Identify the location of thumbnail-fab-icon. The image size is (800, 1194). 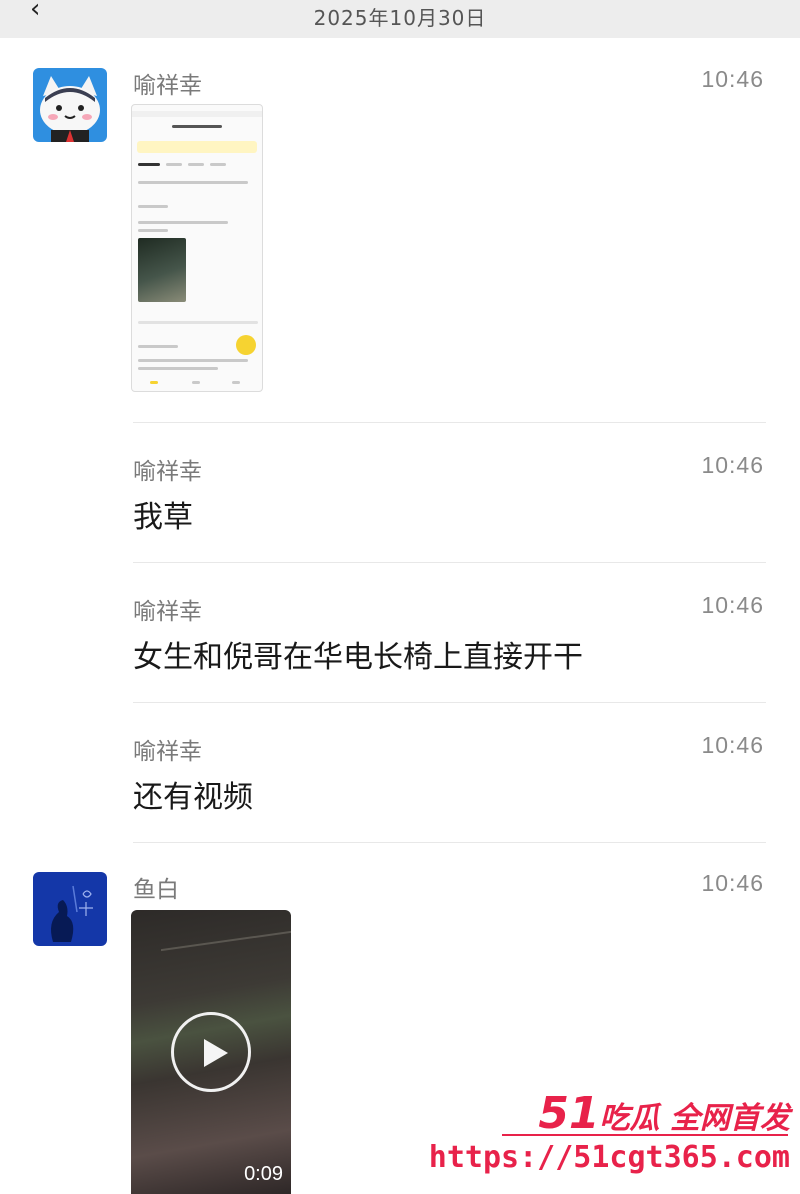
(246, 345).